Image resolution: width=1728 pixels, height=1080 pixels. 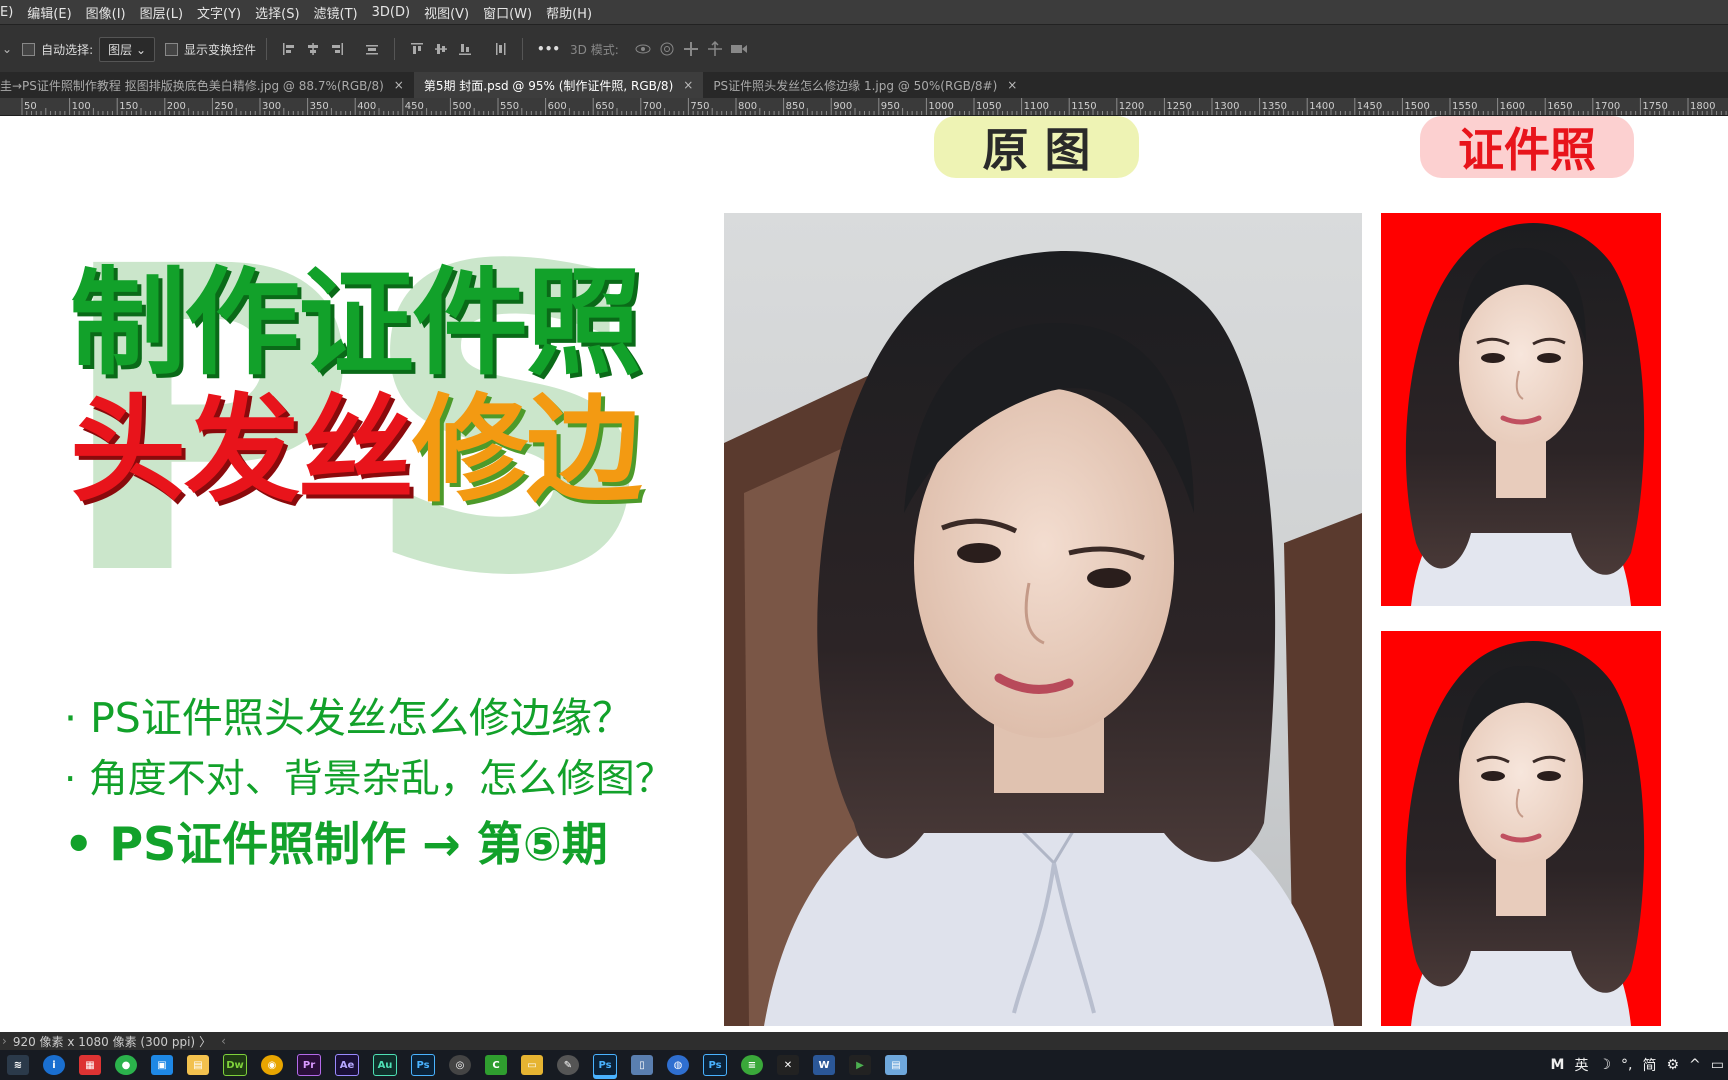 I want to click on ime-m-icon: M, so click(x=1558, y=1065).